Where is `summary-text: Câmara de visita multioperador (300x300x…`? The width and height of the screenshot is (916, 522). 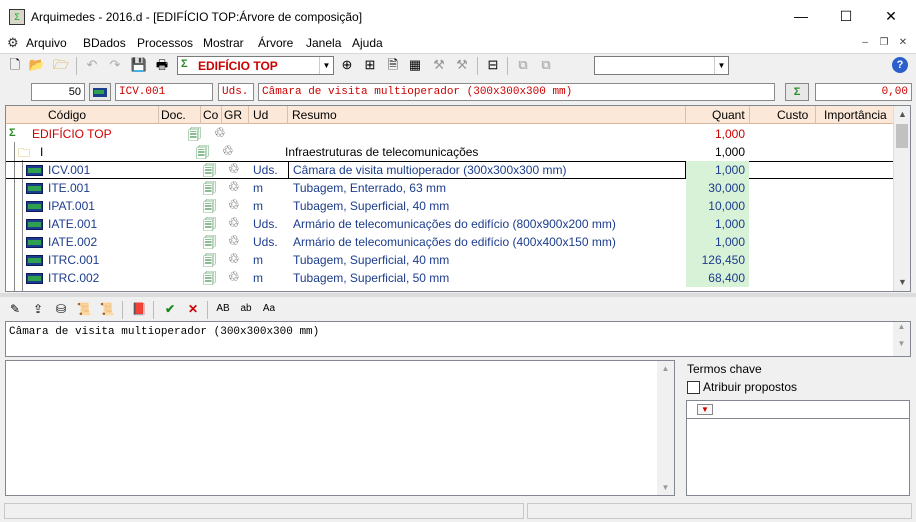
summary-text: Câmara de visita multioperador (300x300x… is located at coordinates (164, 332).